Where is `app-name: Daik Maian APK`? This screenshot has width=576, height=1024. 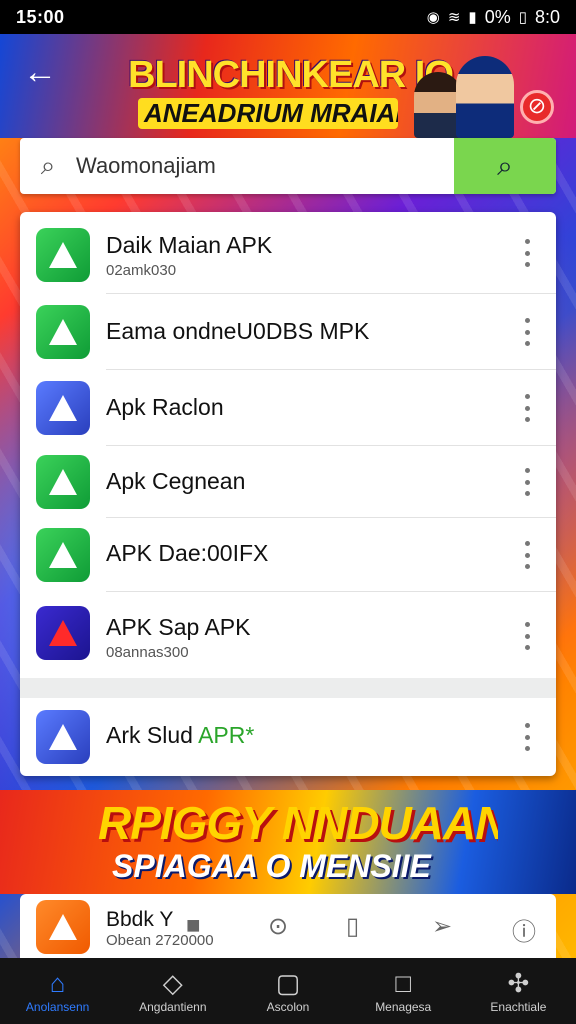 app-name: Daik Maian APK is located at coordinates (189, 245).